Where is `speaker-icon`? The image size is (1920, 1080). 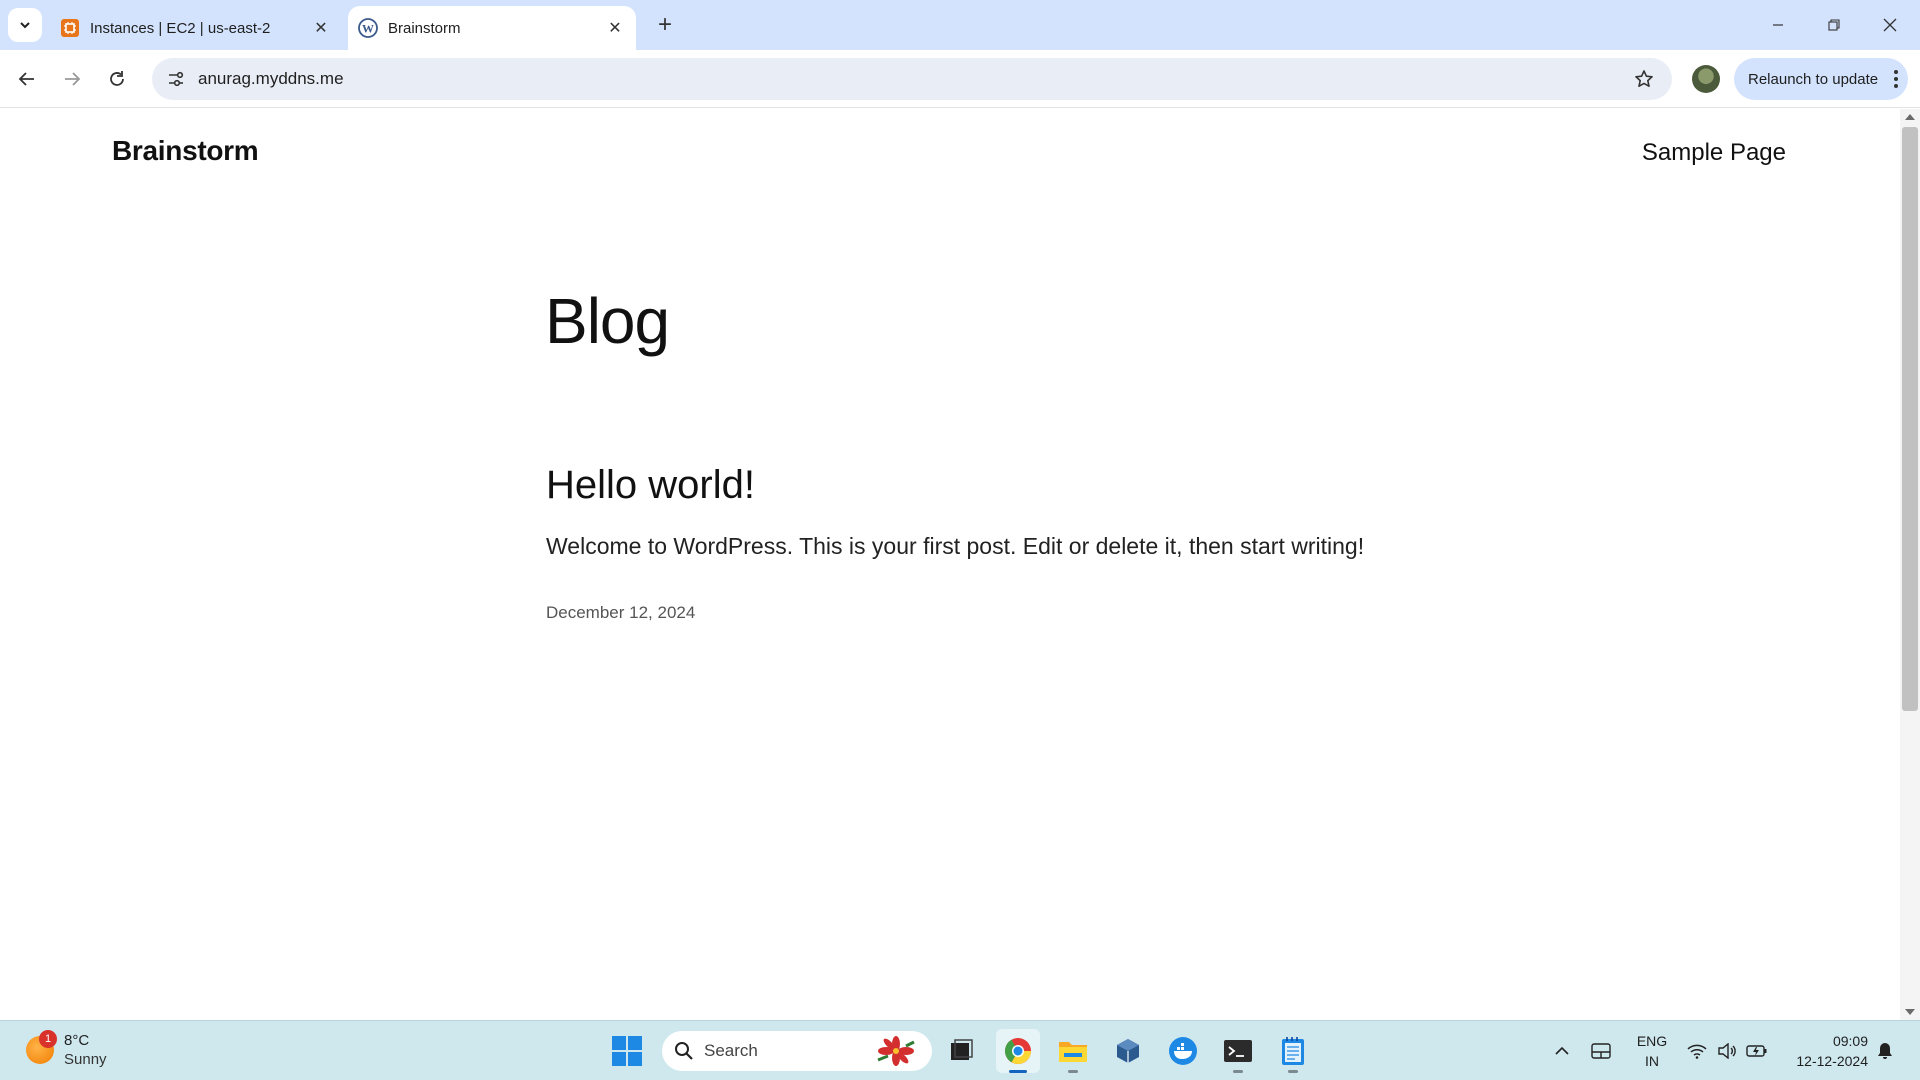
speaker-icon is located at coordinates (1727, 1051).